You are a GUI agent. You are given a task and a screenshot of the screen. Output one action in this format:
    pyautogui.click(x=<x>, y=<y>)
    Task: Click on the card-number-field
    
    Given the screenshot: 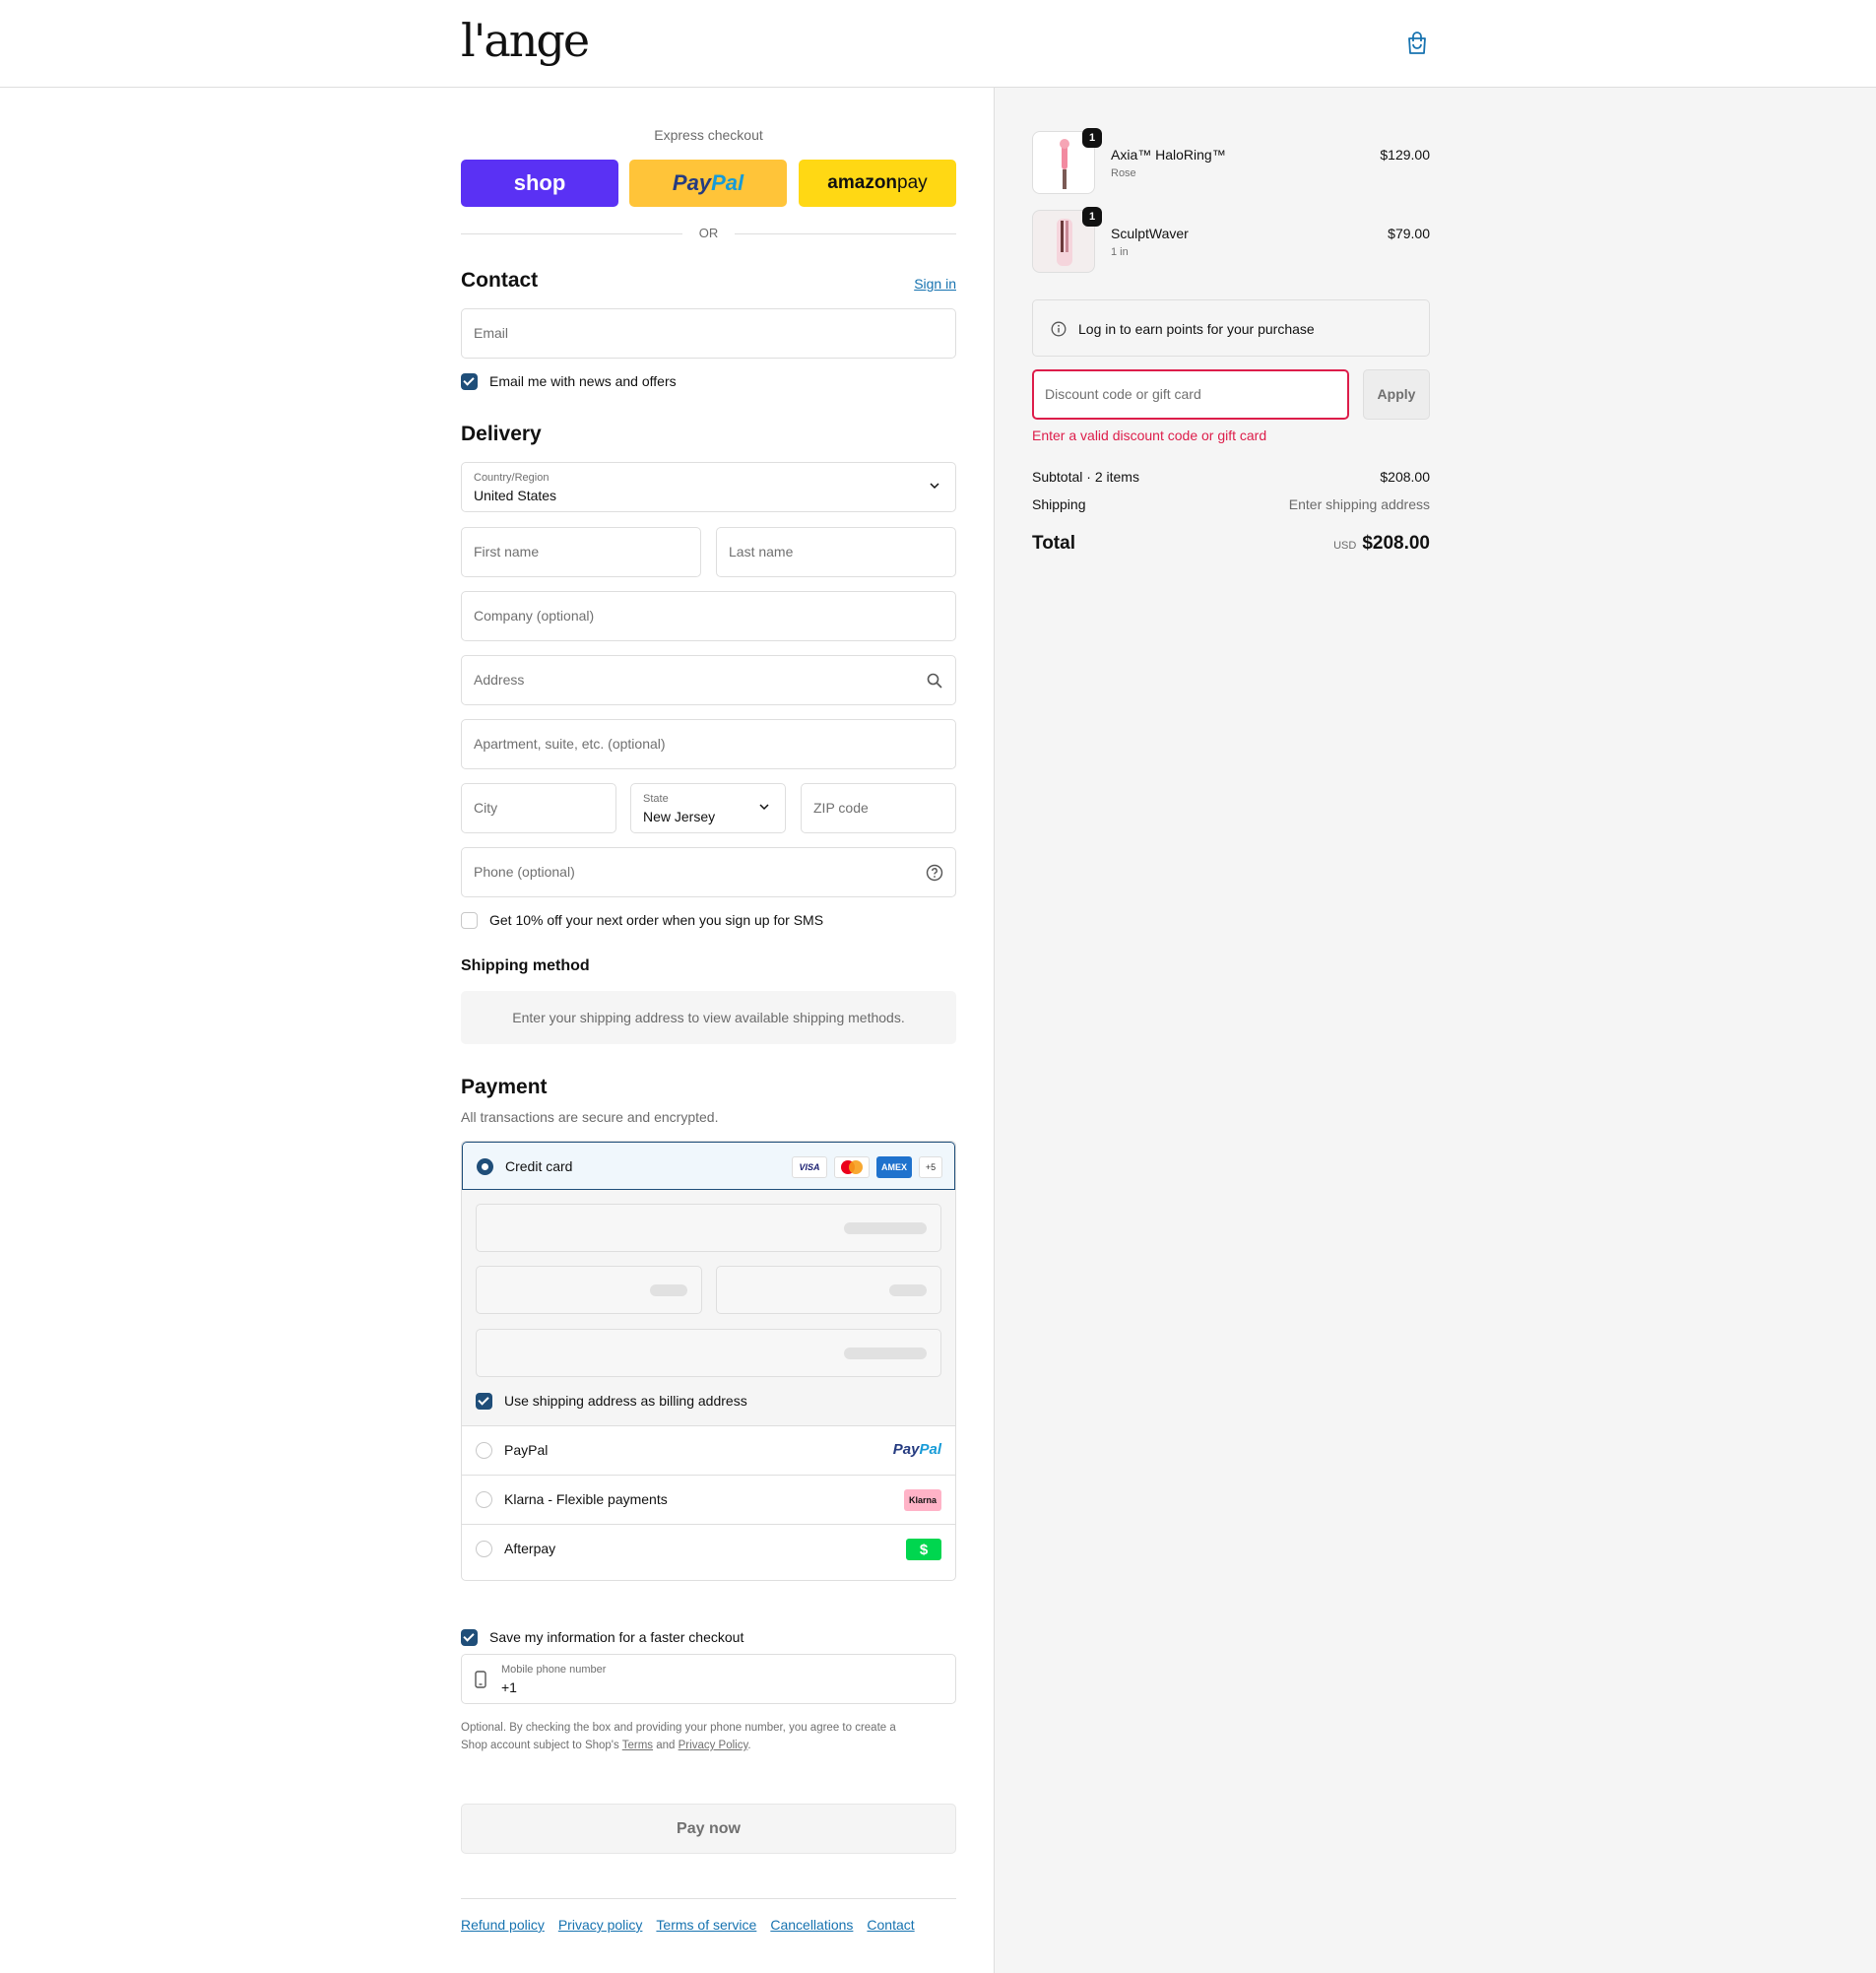 What is the action you would take?
    pyautogui.click(x=709, y=1228)
    